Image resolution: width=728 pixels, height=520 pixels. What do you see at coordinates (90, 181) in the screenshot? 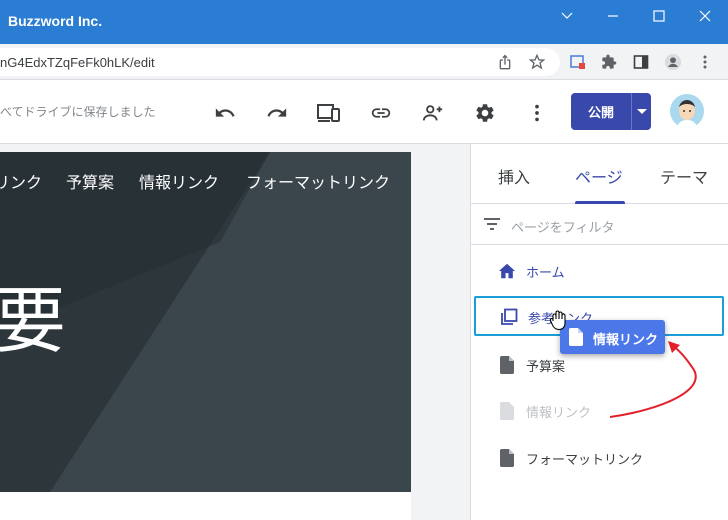
I see `hero-nav-item: 予算案` at bounding box center [90, 181].